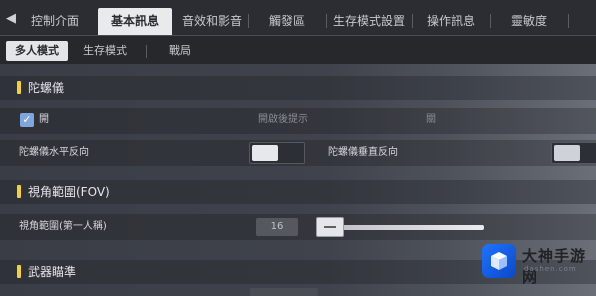  I want to click on tab-controls: 控制介面, so click(55, 21).